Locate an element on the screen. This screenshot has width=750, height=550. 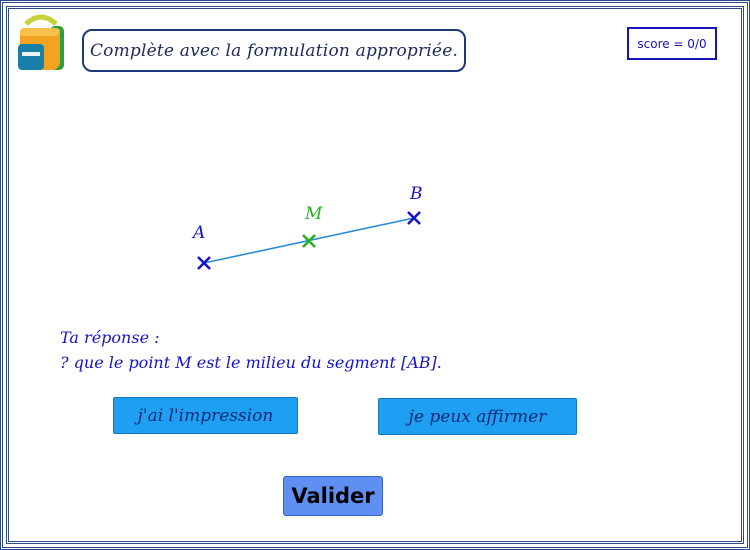
validate-button: Valider is located at coordinates (333, 496).